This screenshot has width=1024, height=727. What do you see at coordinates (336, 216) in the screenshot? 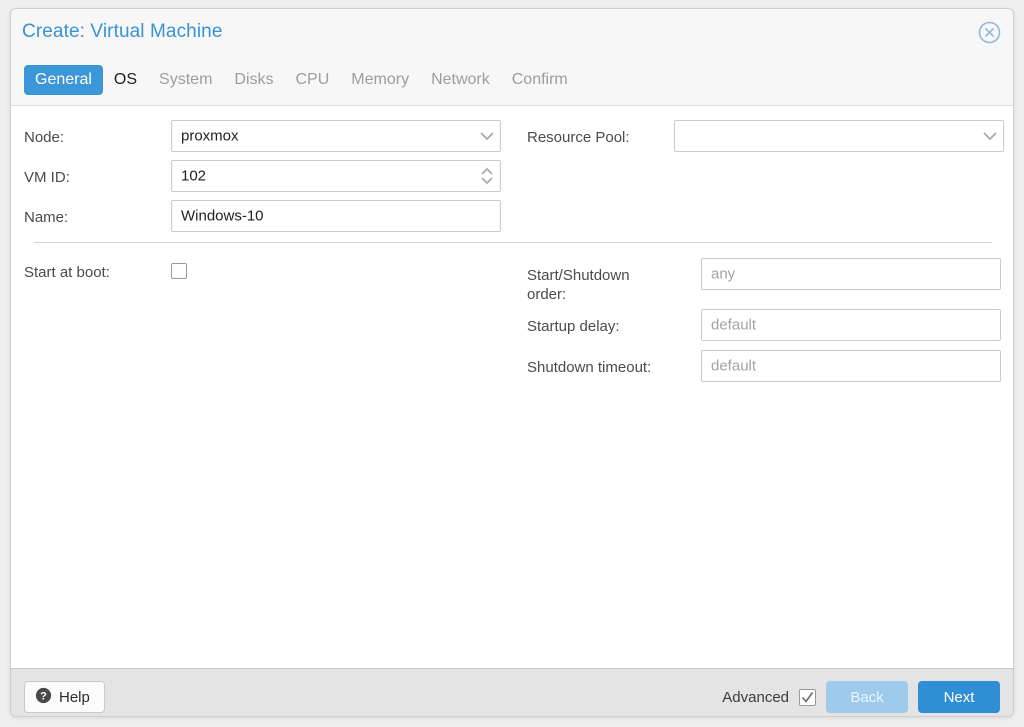
I see `name-input: Windows-10` at bounding box center [336, 216].